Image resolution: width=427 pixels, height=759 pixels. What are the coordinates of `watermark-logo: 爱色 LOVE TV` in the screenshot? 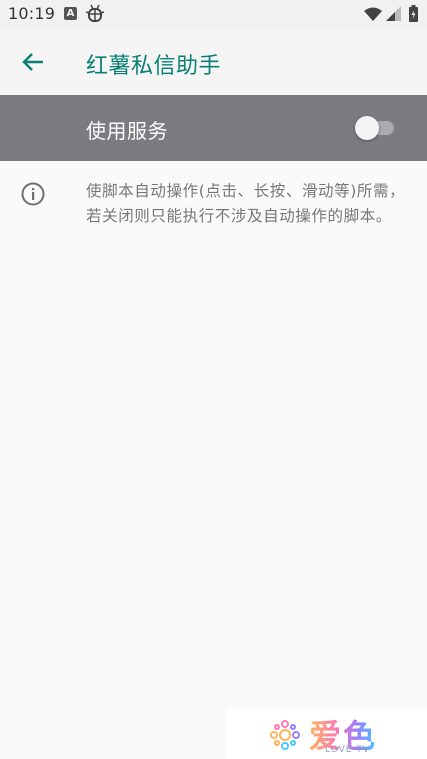 It's located at (327, 734).